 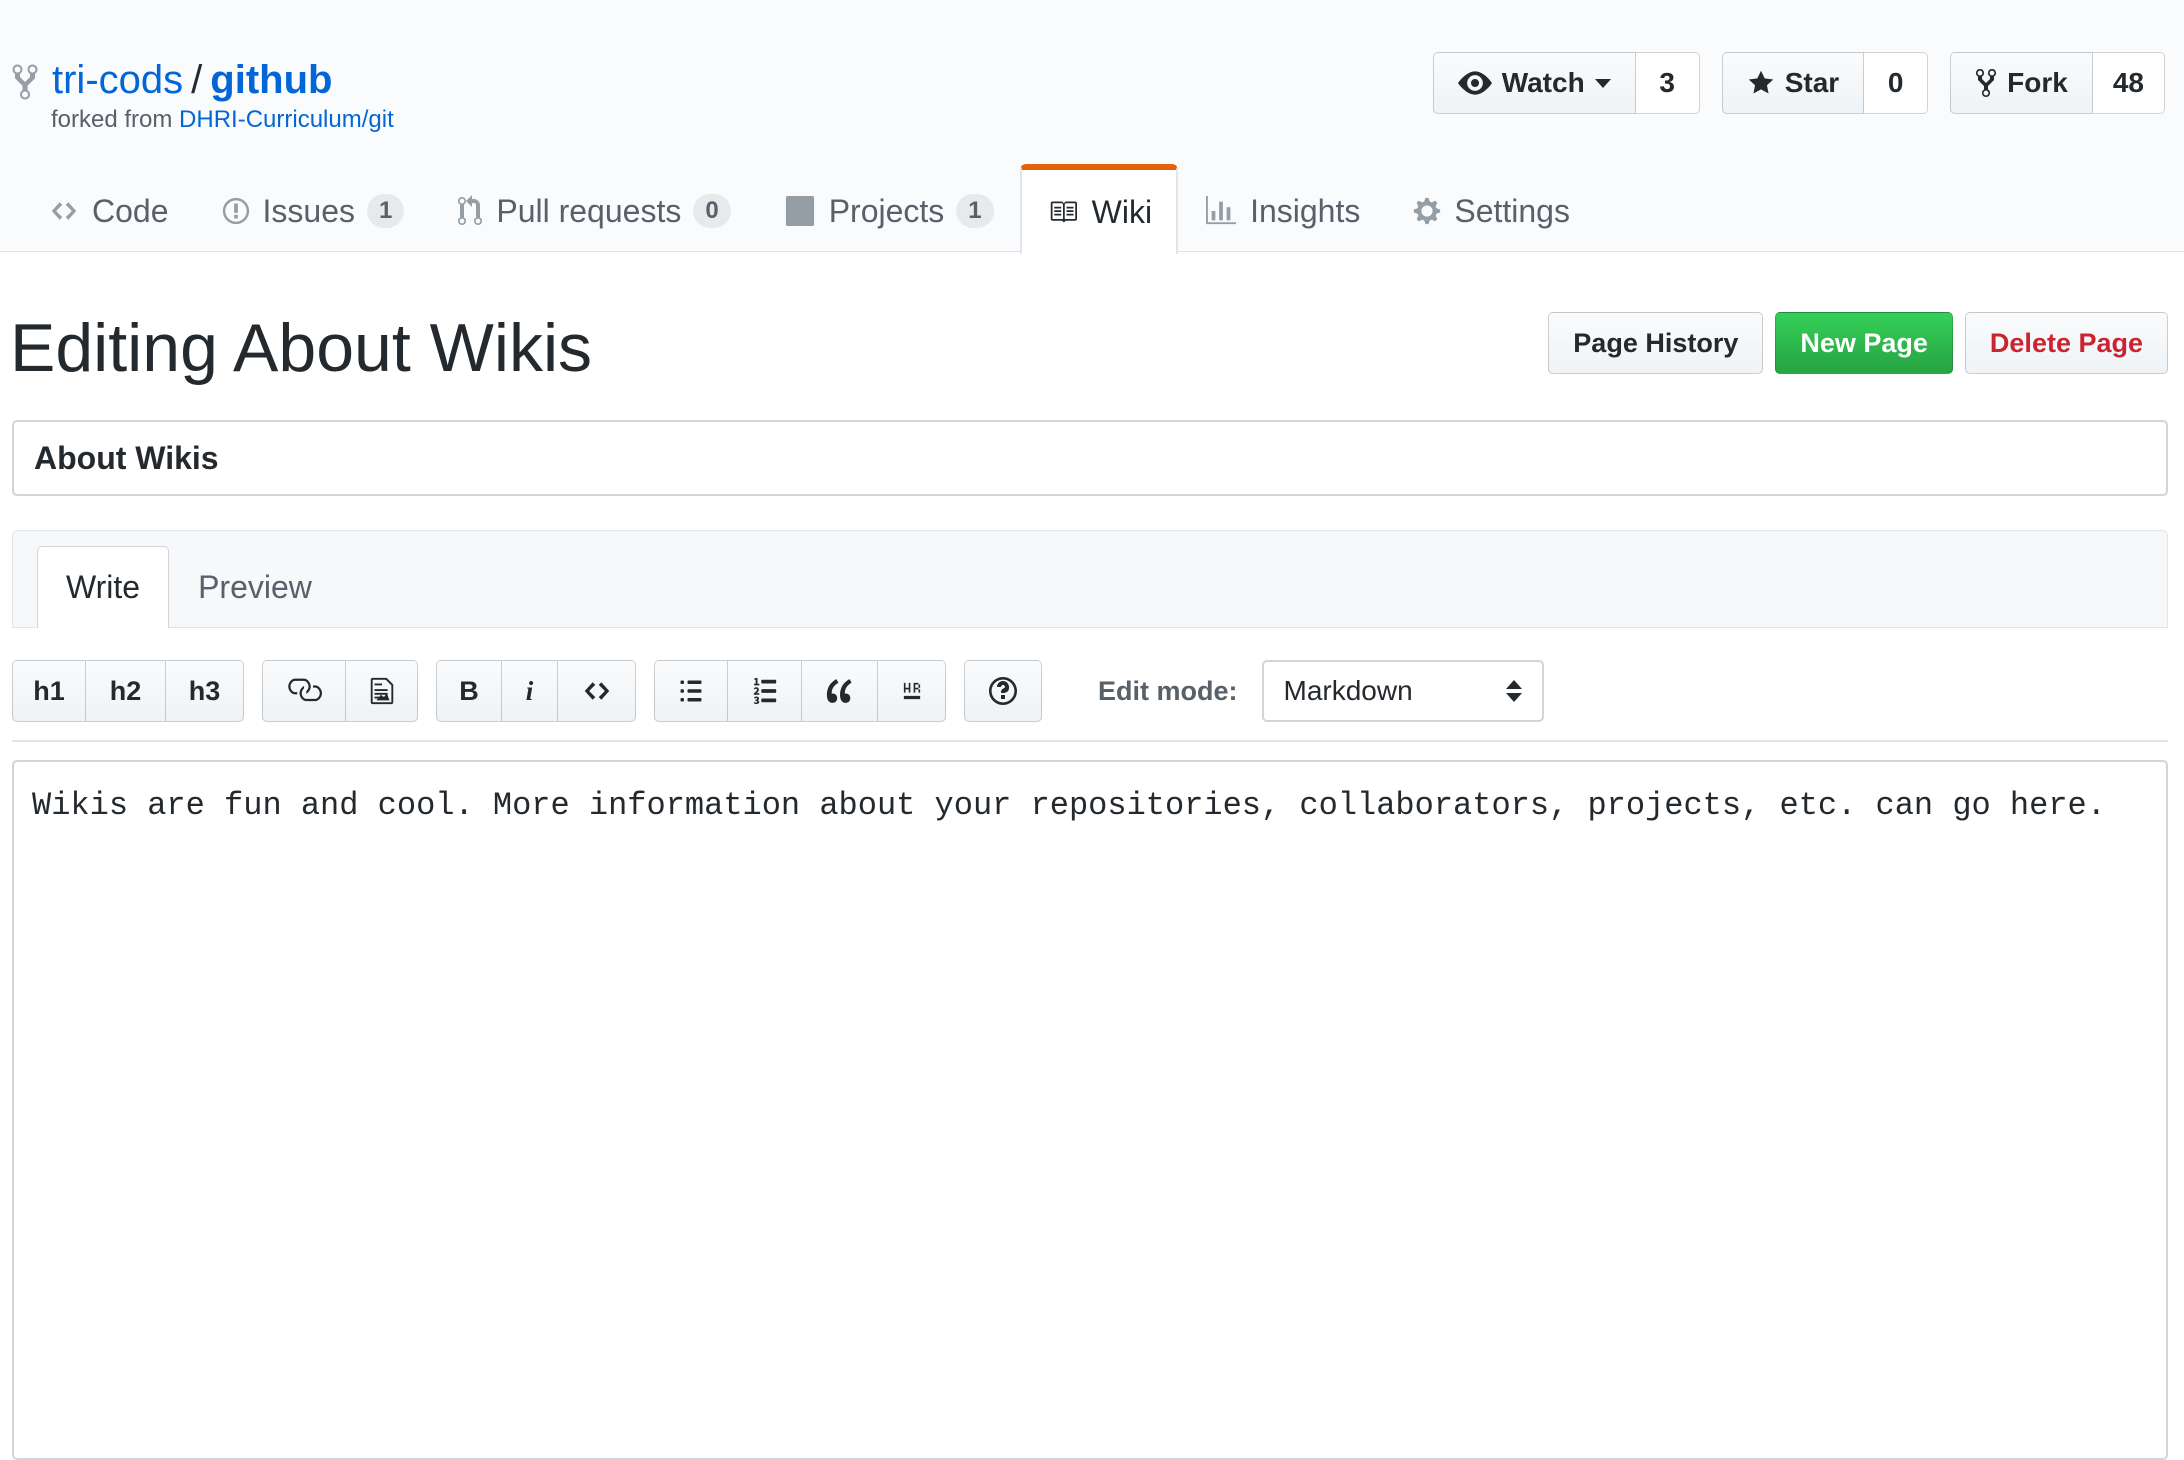 I want to click on editor-tabs: Write Preview, so click(x=1090, y=579).